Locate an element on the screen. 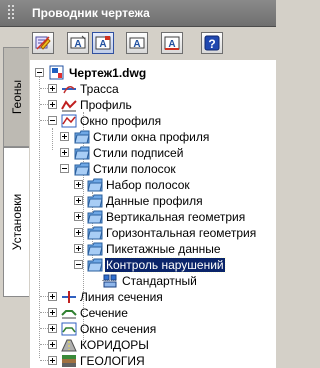  style-a-icon: A is located at coordinates (78, 42).